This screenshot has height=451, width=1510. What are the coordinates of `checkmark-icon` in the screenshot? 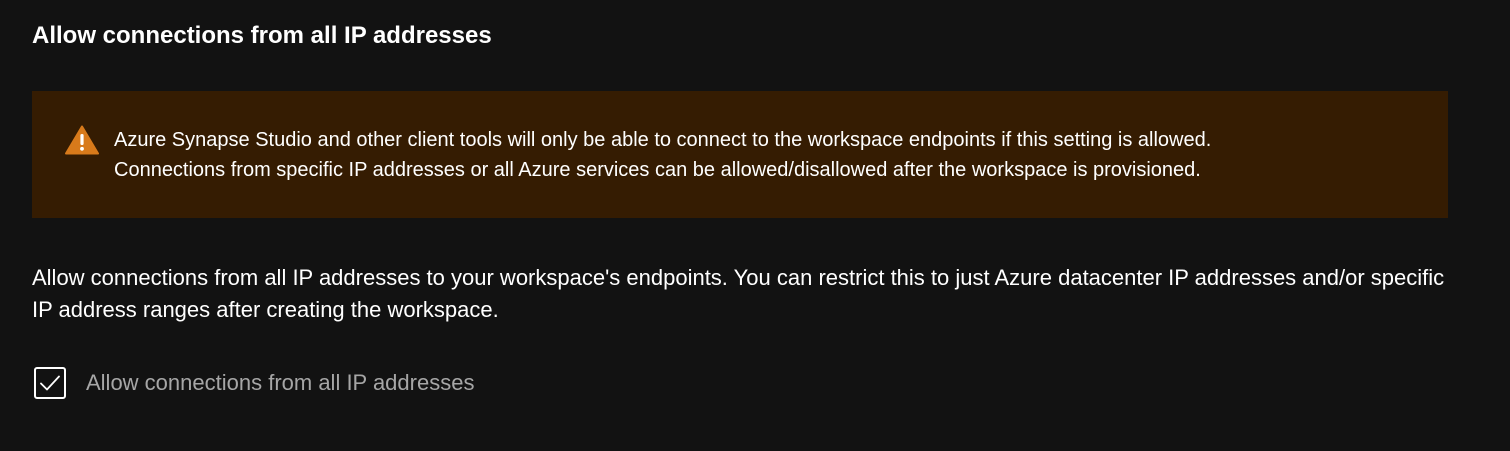 It's located at (50, 383).